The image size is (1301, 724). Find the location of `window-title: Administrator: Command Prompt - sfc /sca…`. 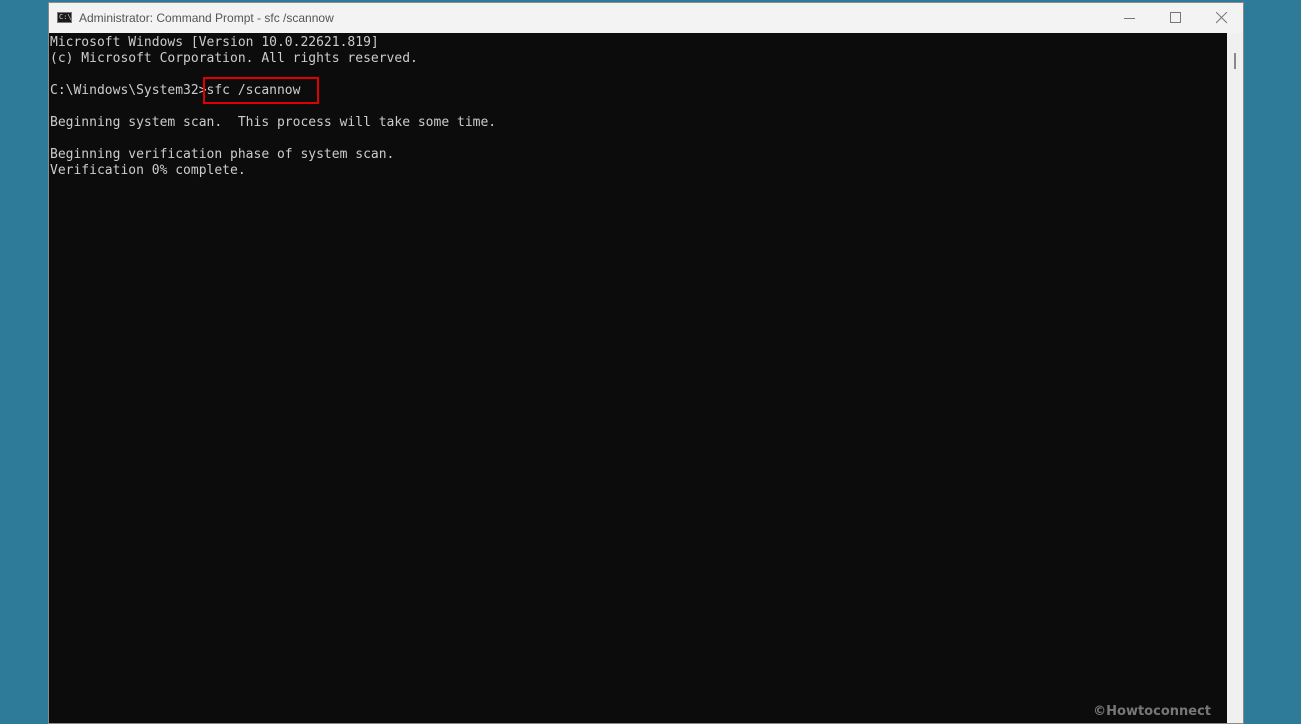

window-title: Administrator: Command Prompt - sfc /sca… is located at coordinates (206, 18).